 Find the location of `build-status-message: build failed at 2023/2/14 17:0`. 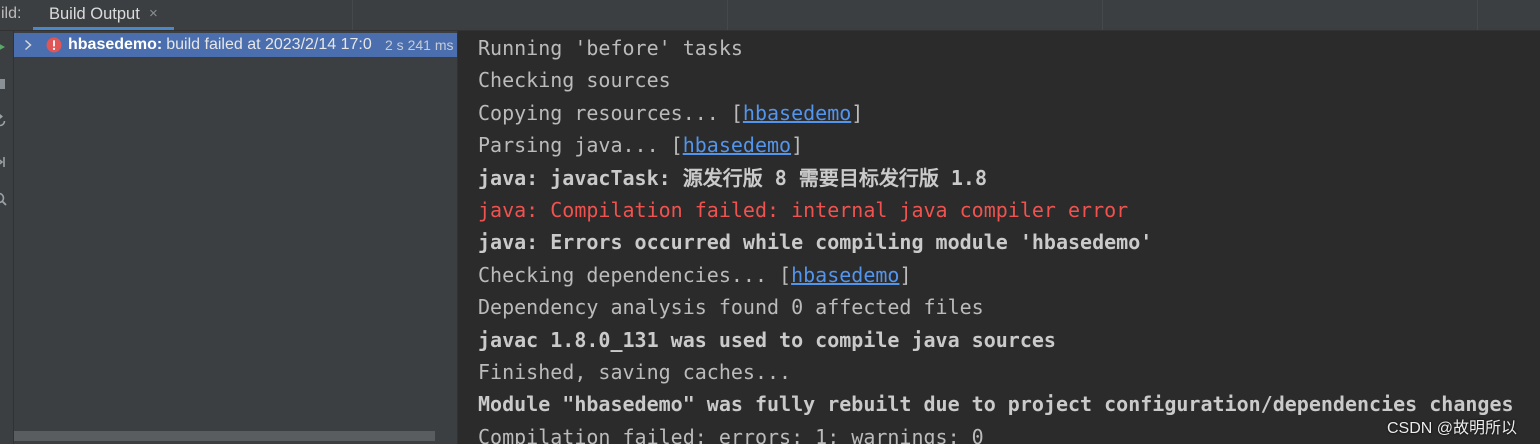

build-status-message: build failed at 2023/2/14 17:0 is located at coordinates (269, 44).